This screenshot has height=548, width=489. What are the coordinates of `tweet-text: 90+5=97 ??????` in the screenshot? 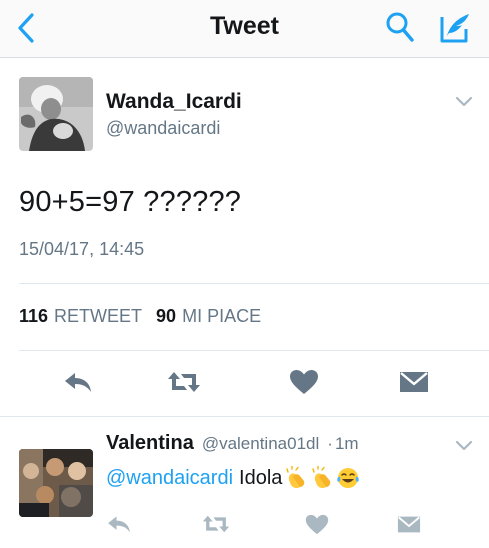 It's located at (130, 202).